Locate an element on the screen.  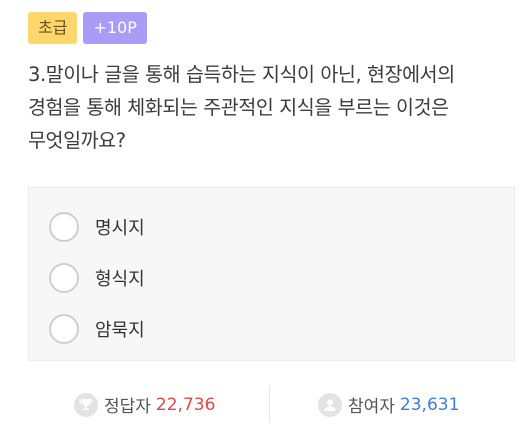
trophy-icon is located at coordinates (86, 404).